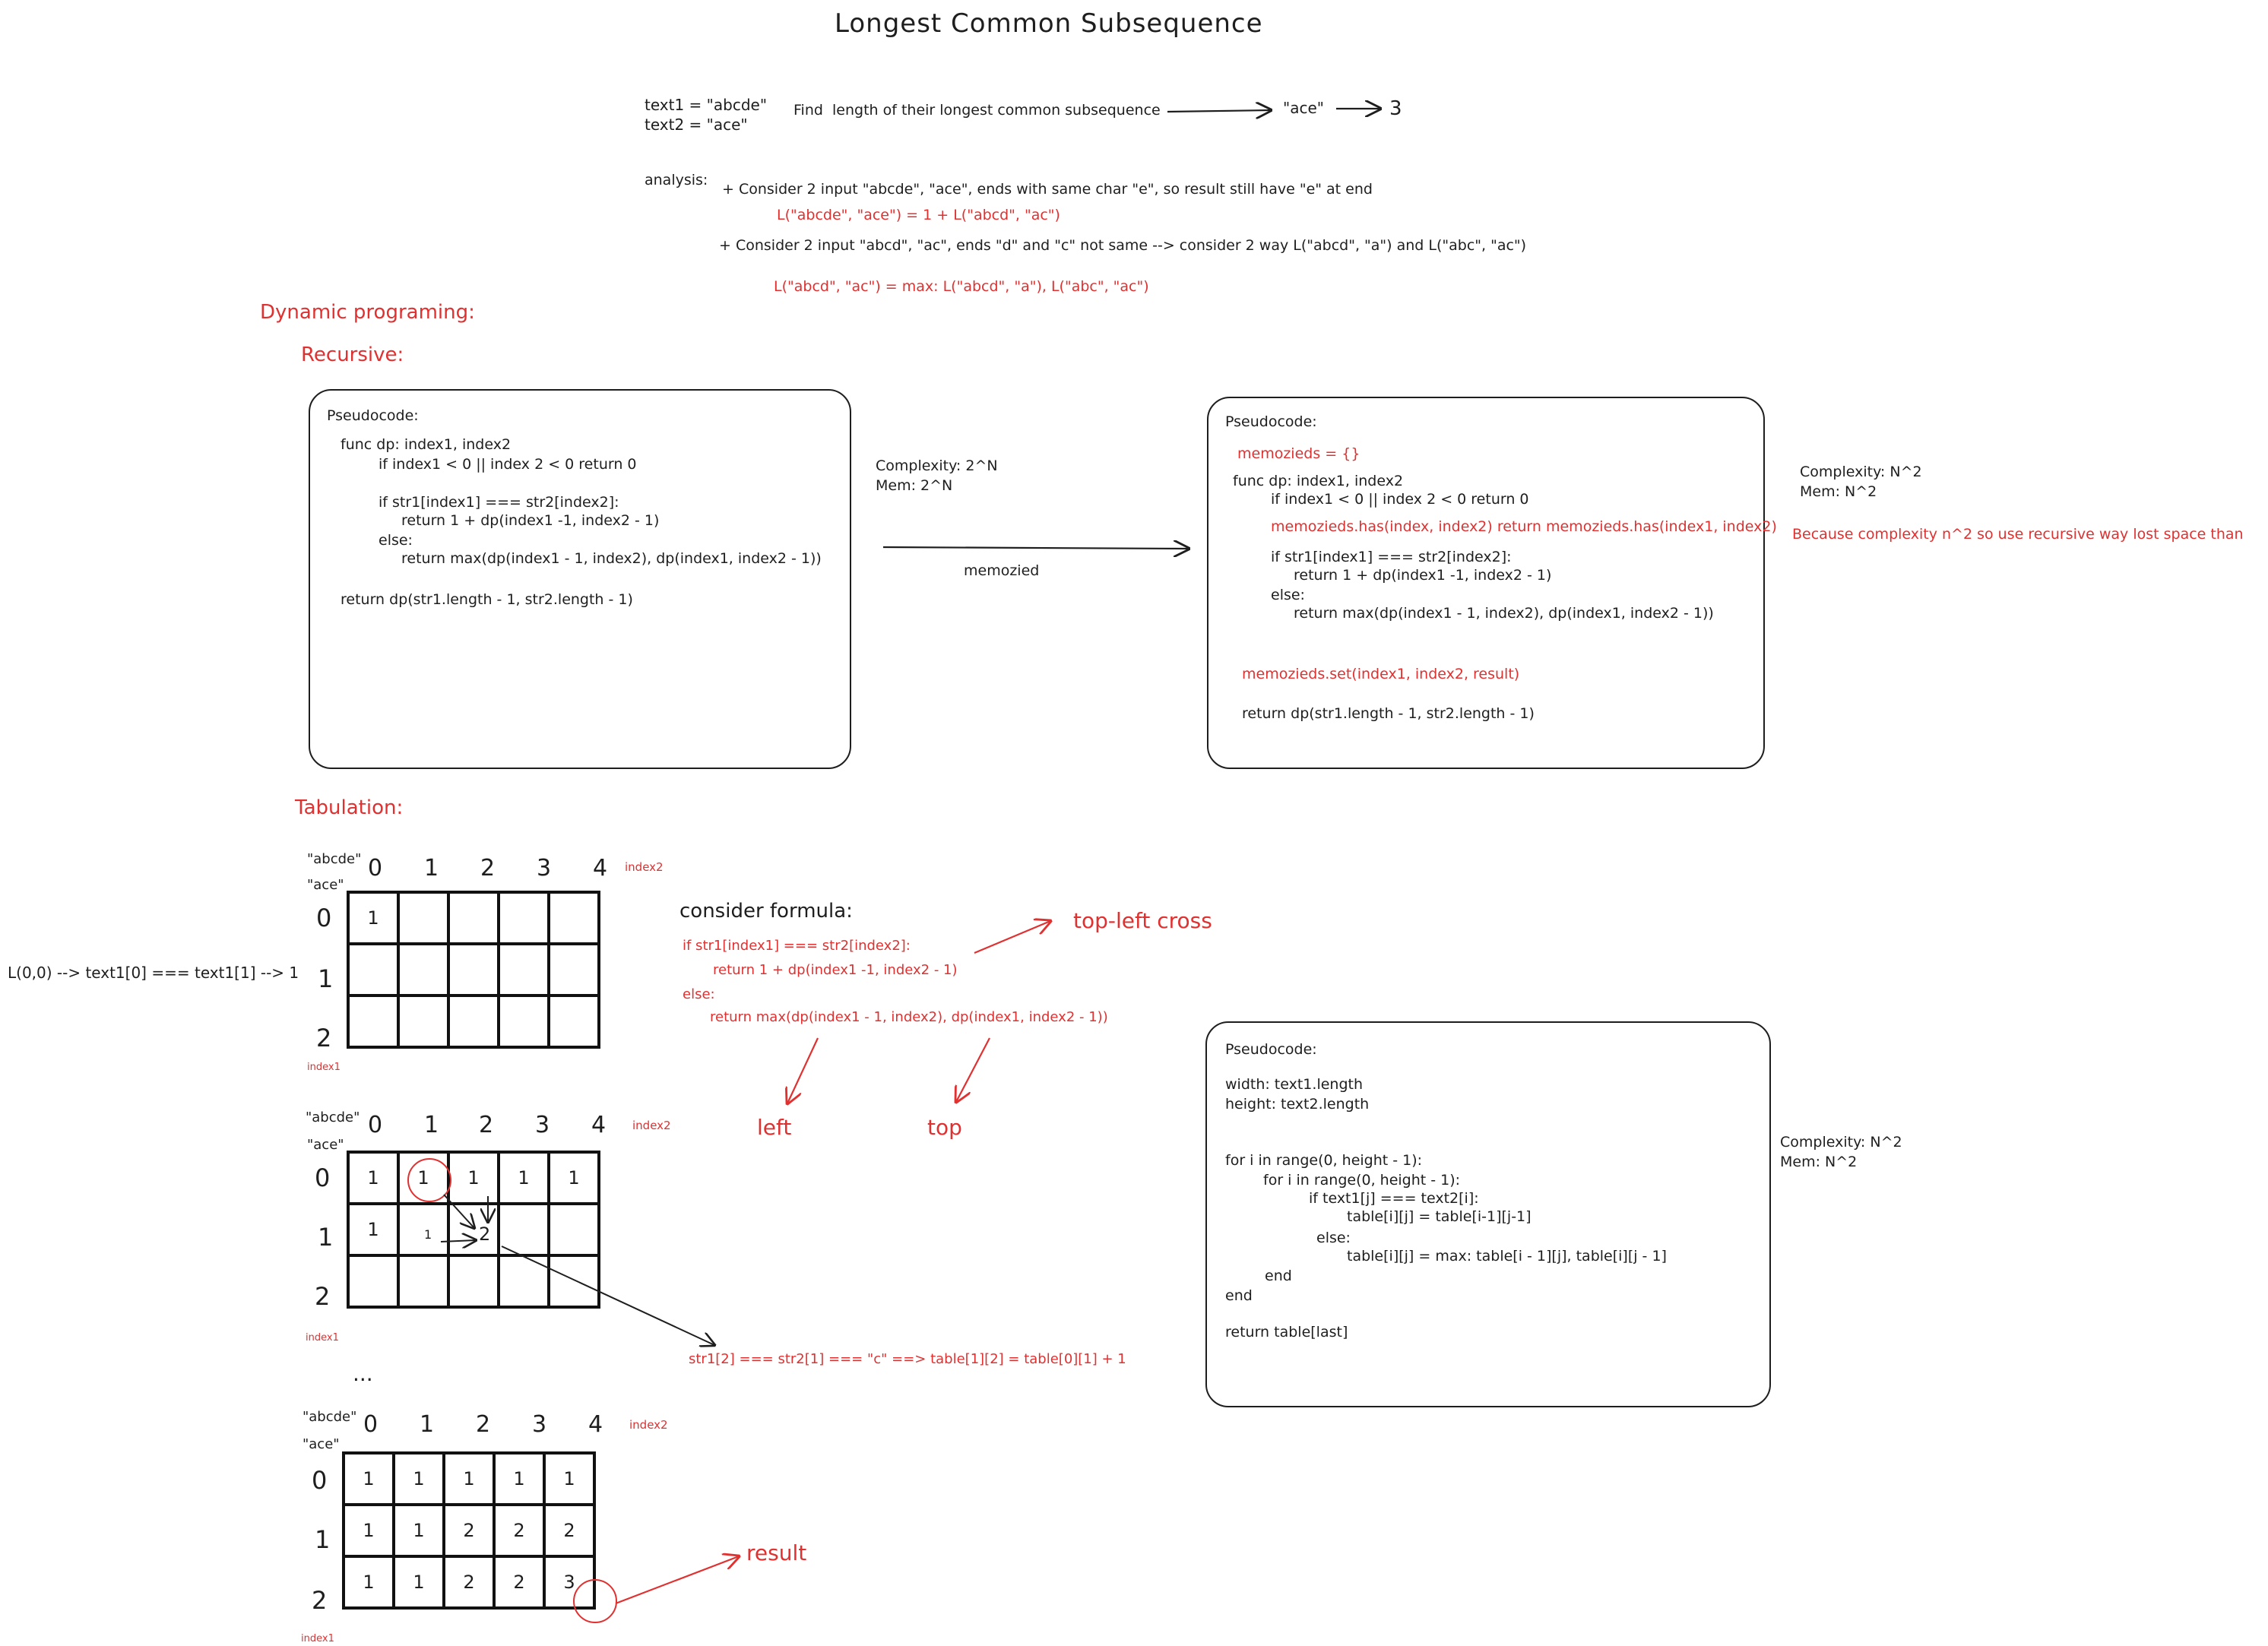 The image size is (2268, 1646). What do you see at coordinates (973, 1069) in the screenshot?
I see `arrow-top` at bounding box center [973, 1069].